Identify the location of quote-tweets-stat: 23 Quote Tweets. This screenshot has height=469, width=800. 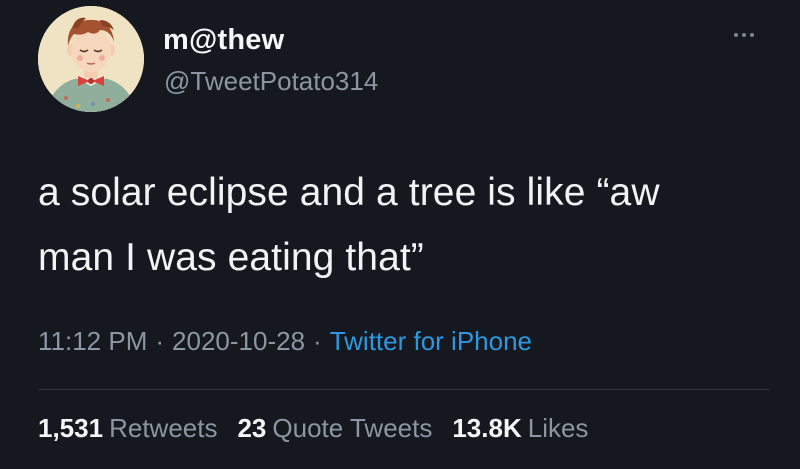
(334, 428).